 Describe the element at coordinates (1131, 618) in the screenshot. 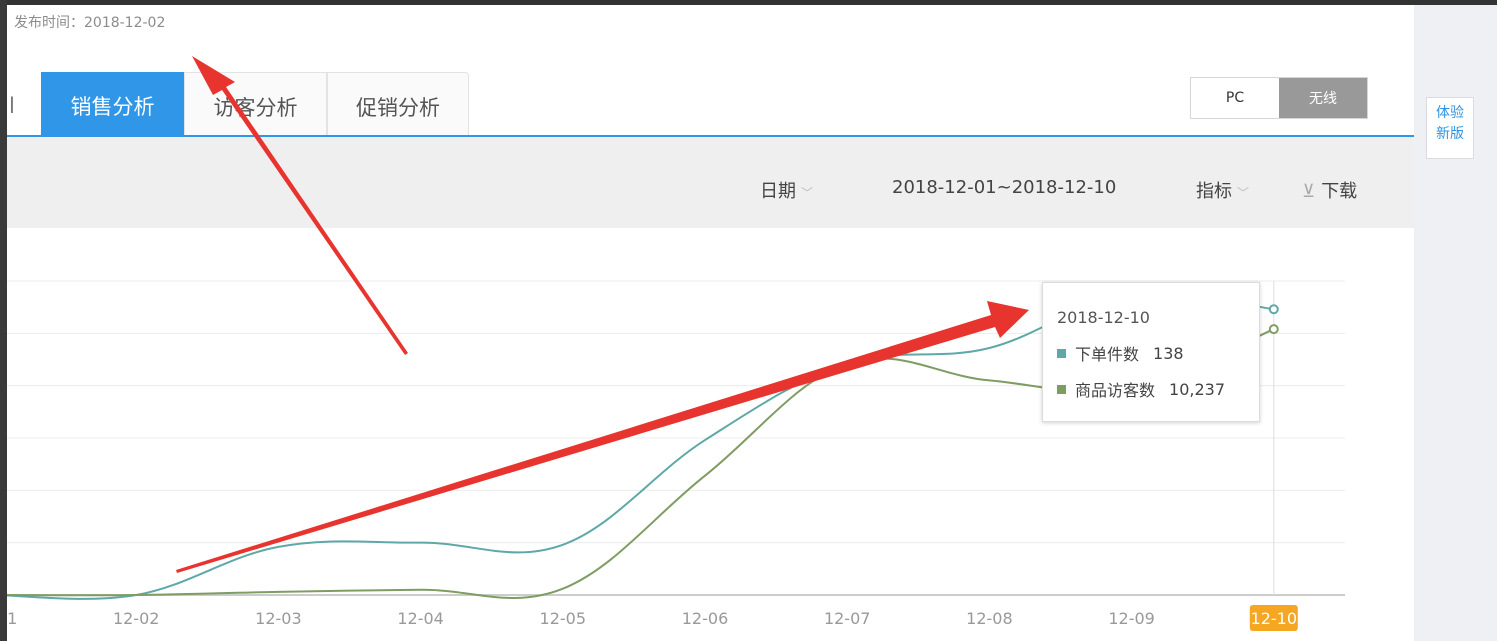

I see `x-tick-label: 12-09` at that location.